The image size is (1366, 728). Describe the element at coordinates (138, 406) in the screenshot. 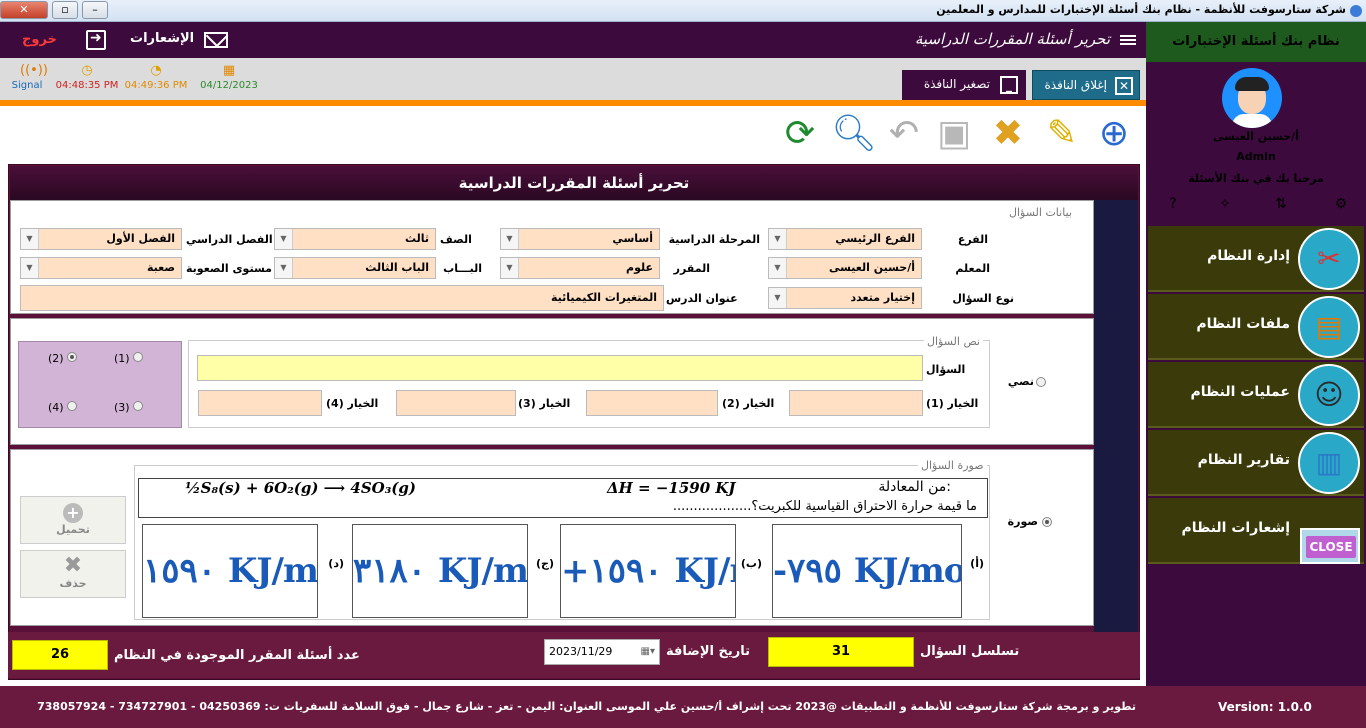

I see `answer-3-radio` at that location.